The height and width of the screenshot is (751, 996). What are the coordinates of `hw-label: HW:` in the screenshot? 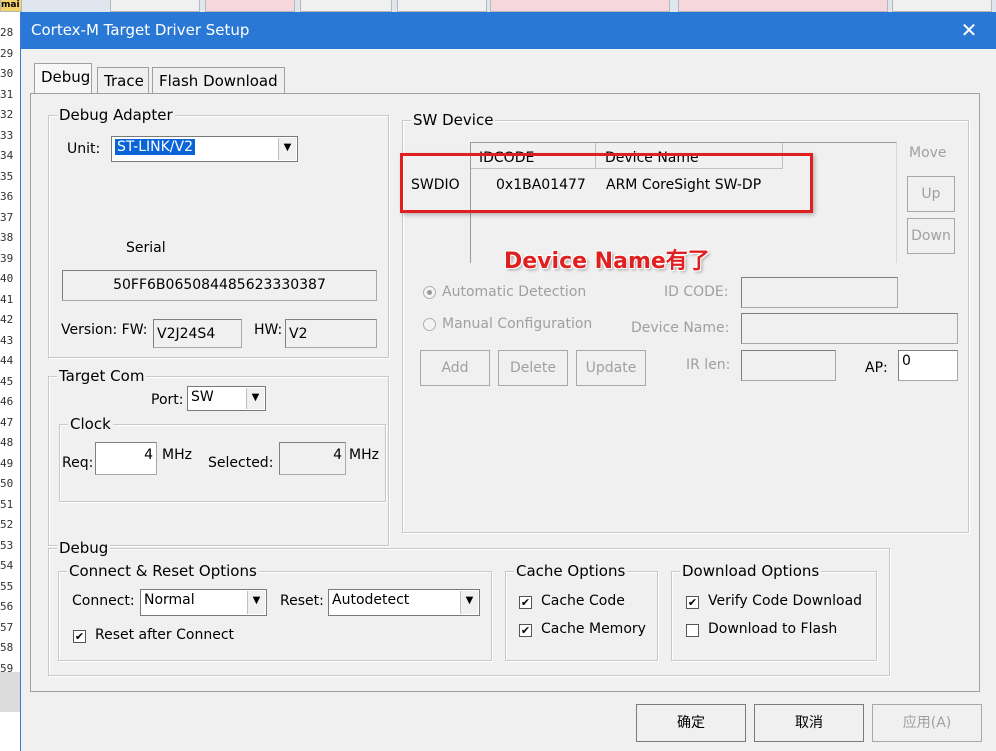 It's located at (268, 330).